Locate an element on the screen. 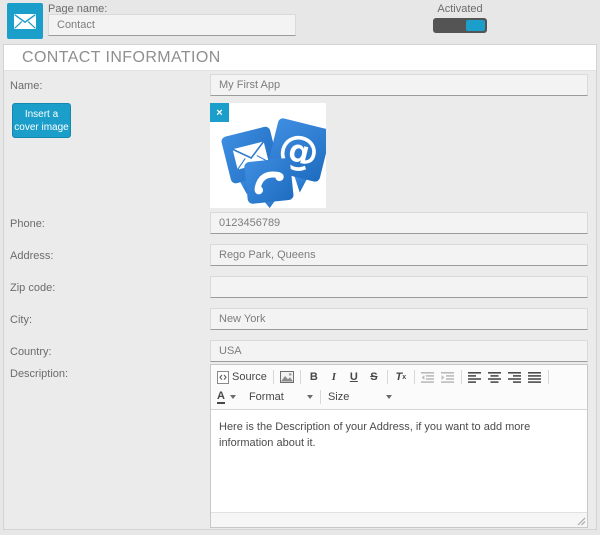 The image size is (600, 535). toolbar-row-2: A Format Size is located at coordinates (399, 397).